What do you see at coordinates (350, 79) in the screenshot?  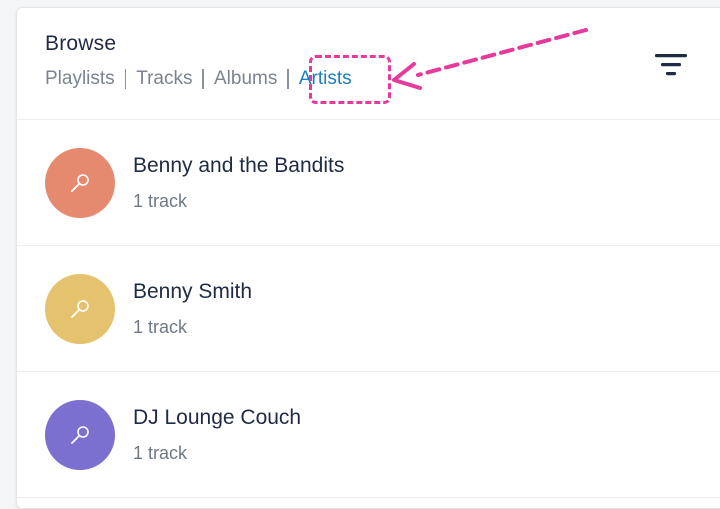 I see `annotation-highlight-box` at bounding box center [350, 79].